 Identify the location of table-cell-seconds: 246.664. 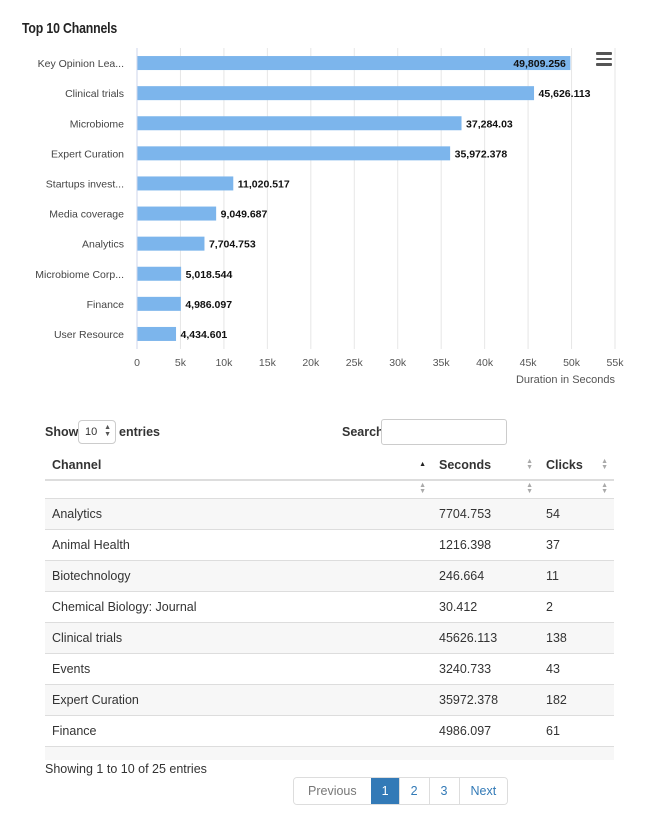
(485, 575).